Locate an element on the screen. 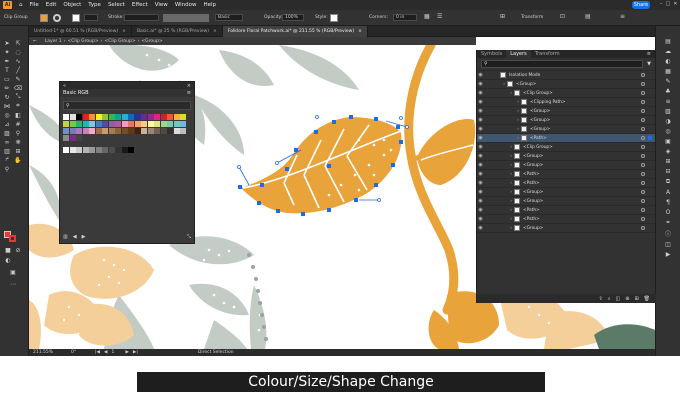 The image size is (680, 409). paragraph-icon: ¶ is located at coordinates (668, 202).